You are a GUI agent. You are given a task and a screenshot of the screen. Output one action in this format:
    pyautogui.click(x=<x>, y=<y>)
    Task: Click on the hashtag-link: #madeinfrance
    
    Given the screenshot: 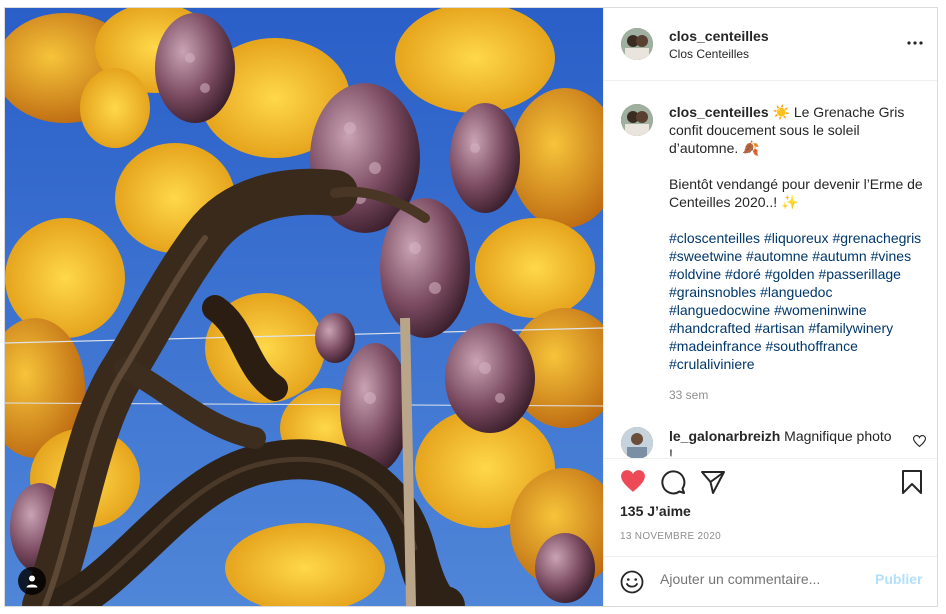 What is the action you would take?
    pyautogui.click(x=715, y=346)
    